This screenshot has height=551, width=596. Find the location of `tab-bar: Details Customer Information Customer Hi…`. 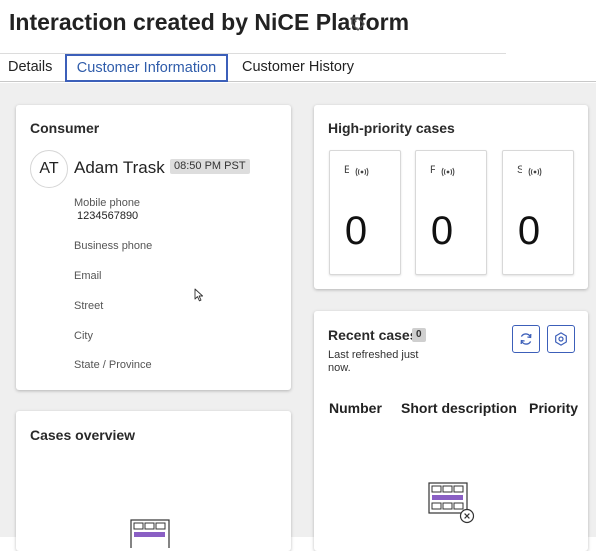

tab-bar: Details Customer Information Customer Hi… is located at coordinates (298, 68).